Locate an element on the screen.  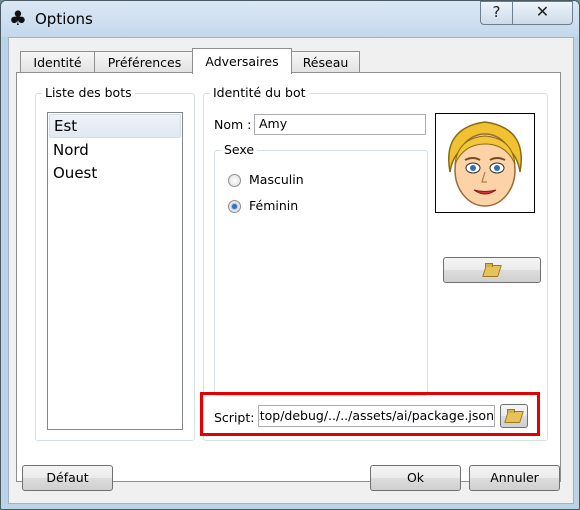
title-bar: ♣ Options ? ✕ is located at coordinates (290, 19).